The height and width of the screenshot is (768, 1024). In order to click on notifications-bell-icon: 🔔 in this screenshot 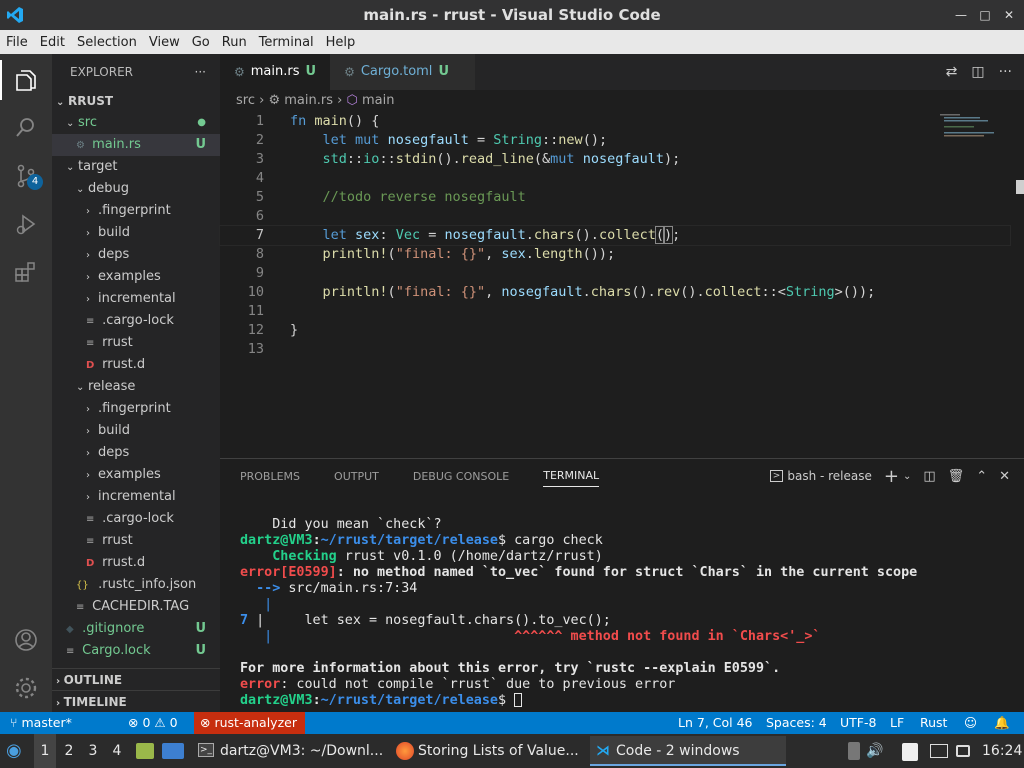, I will do `click(1002, 723)`.